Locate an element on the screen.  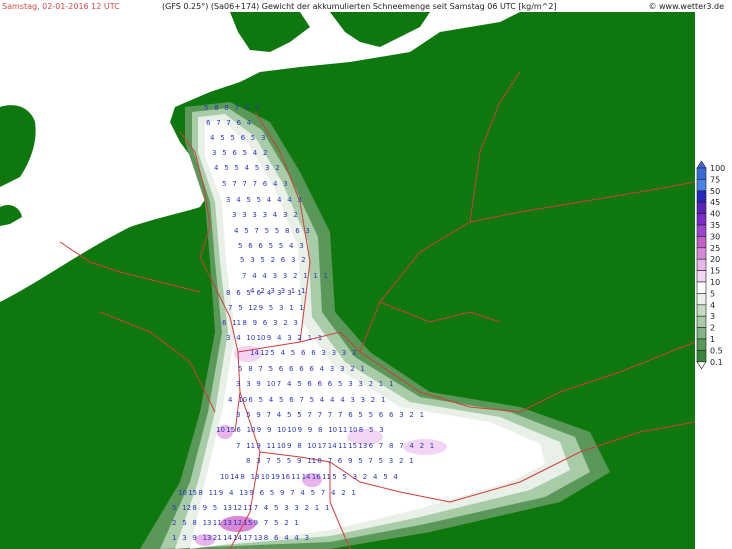
legend-label: 2 is located at coordinates (712, 328).